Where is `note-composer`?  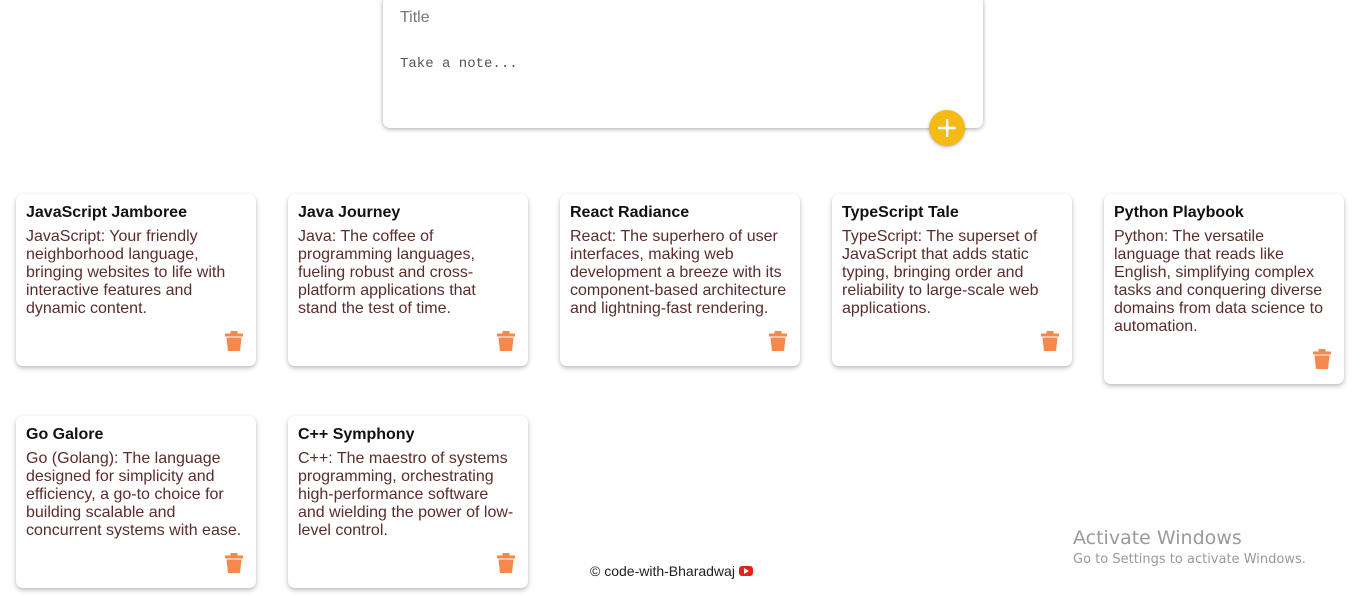
note-composer is located at coordinates (683, 64).